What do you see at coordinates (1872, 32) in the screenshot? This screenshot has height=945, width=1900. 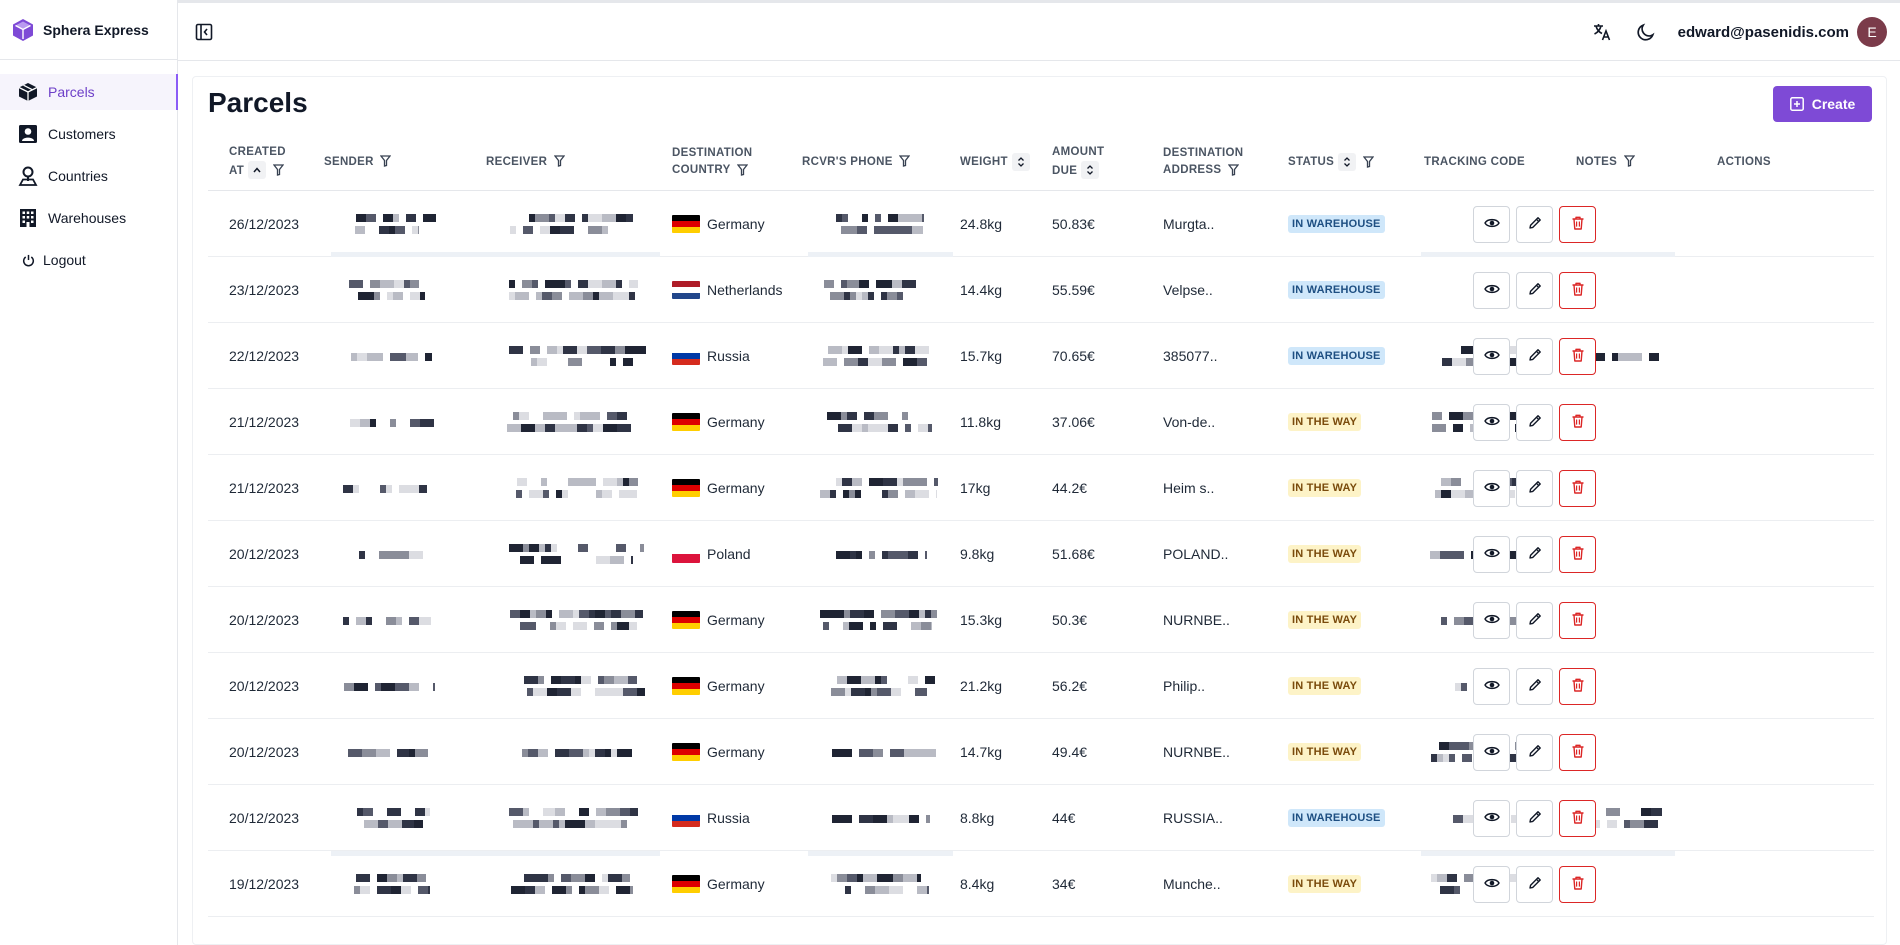 I see `avatar: E` at bounding box center [1872, 32].